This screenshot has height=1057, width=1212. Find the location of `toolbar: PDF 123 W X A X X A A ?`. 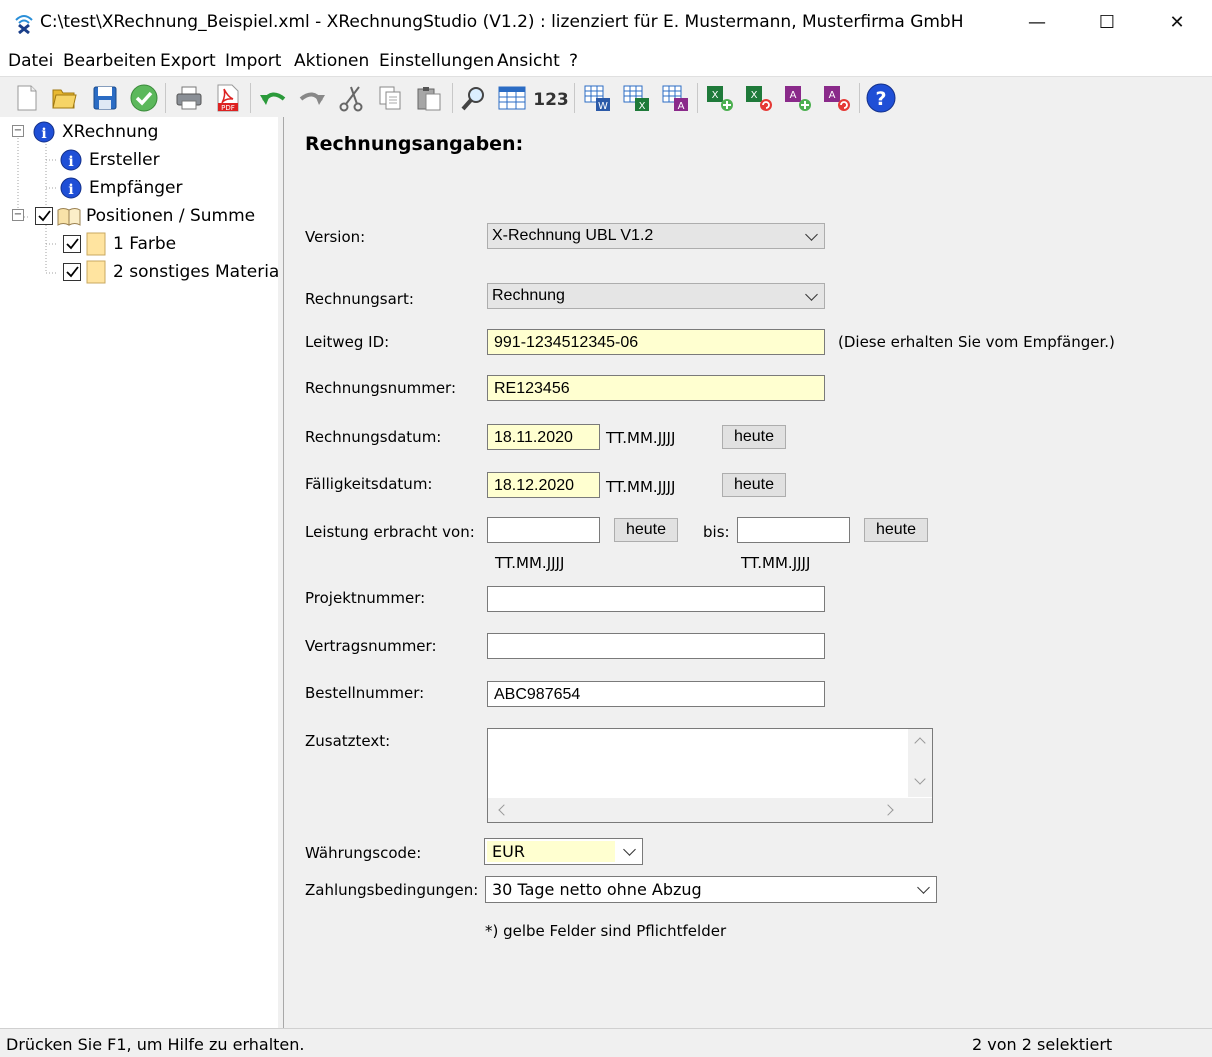

toolbar: PDF 123 W X A X X A A ? is located at coordinates (606, 97).